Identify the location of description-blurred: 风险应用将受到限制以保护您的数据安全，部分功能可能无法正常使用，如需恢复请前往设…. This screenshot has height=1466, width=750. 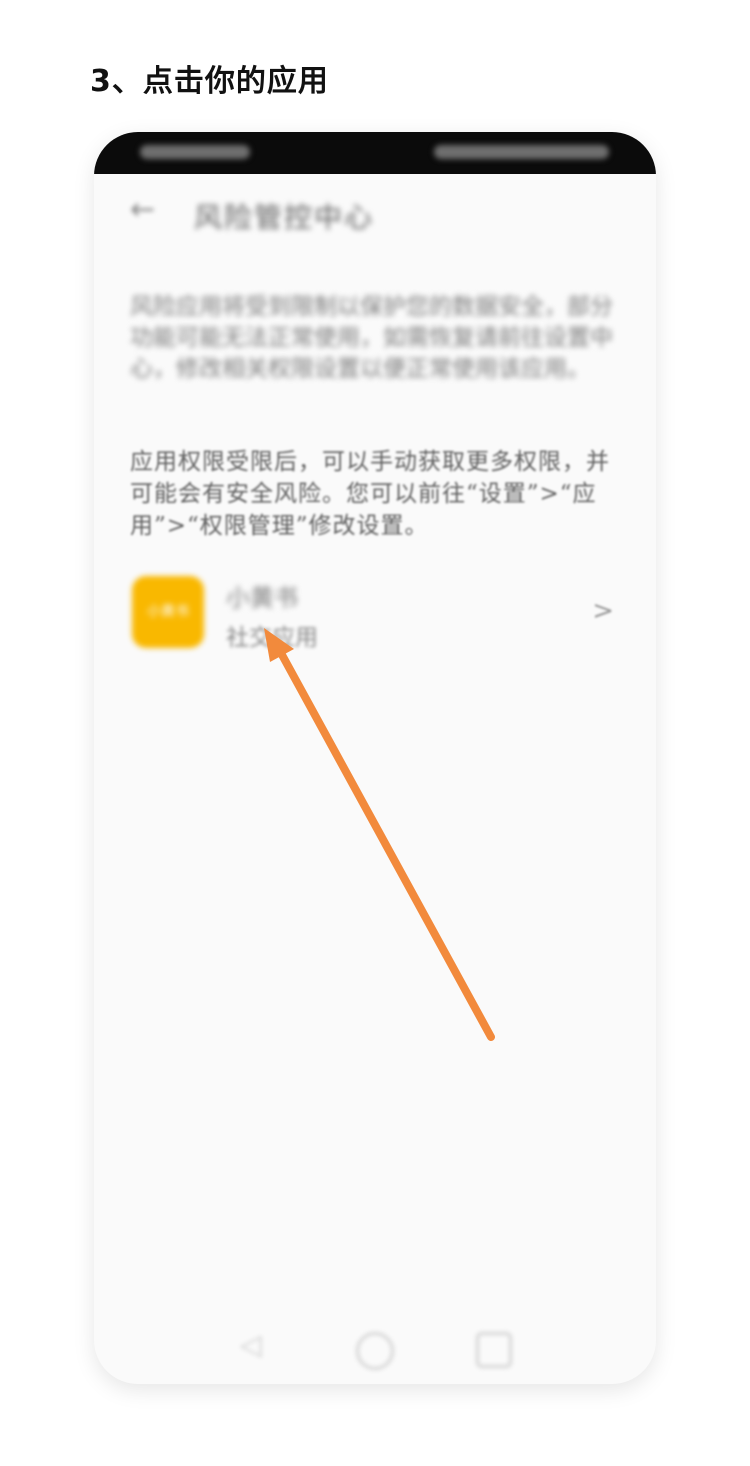
(371, 338).